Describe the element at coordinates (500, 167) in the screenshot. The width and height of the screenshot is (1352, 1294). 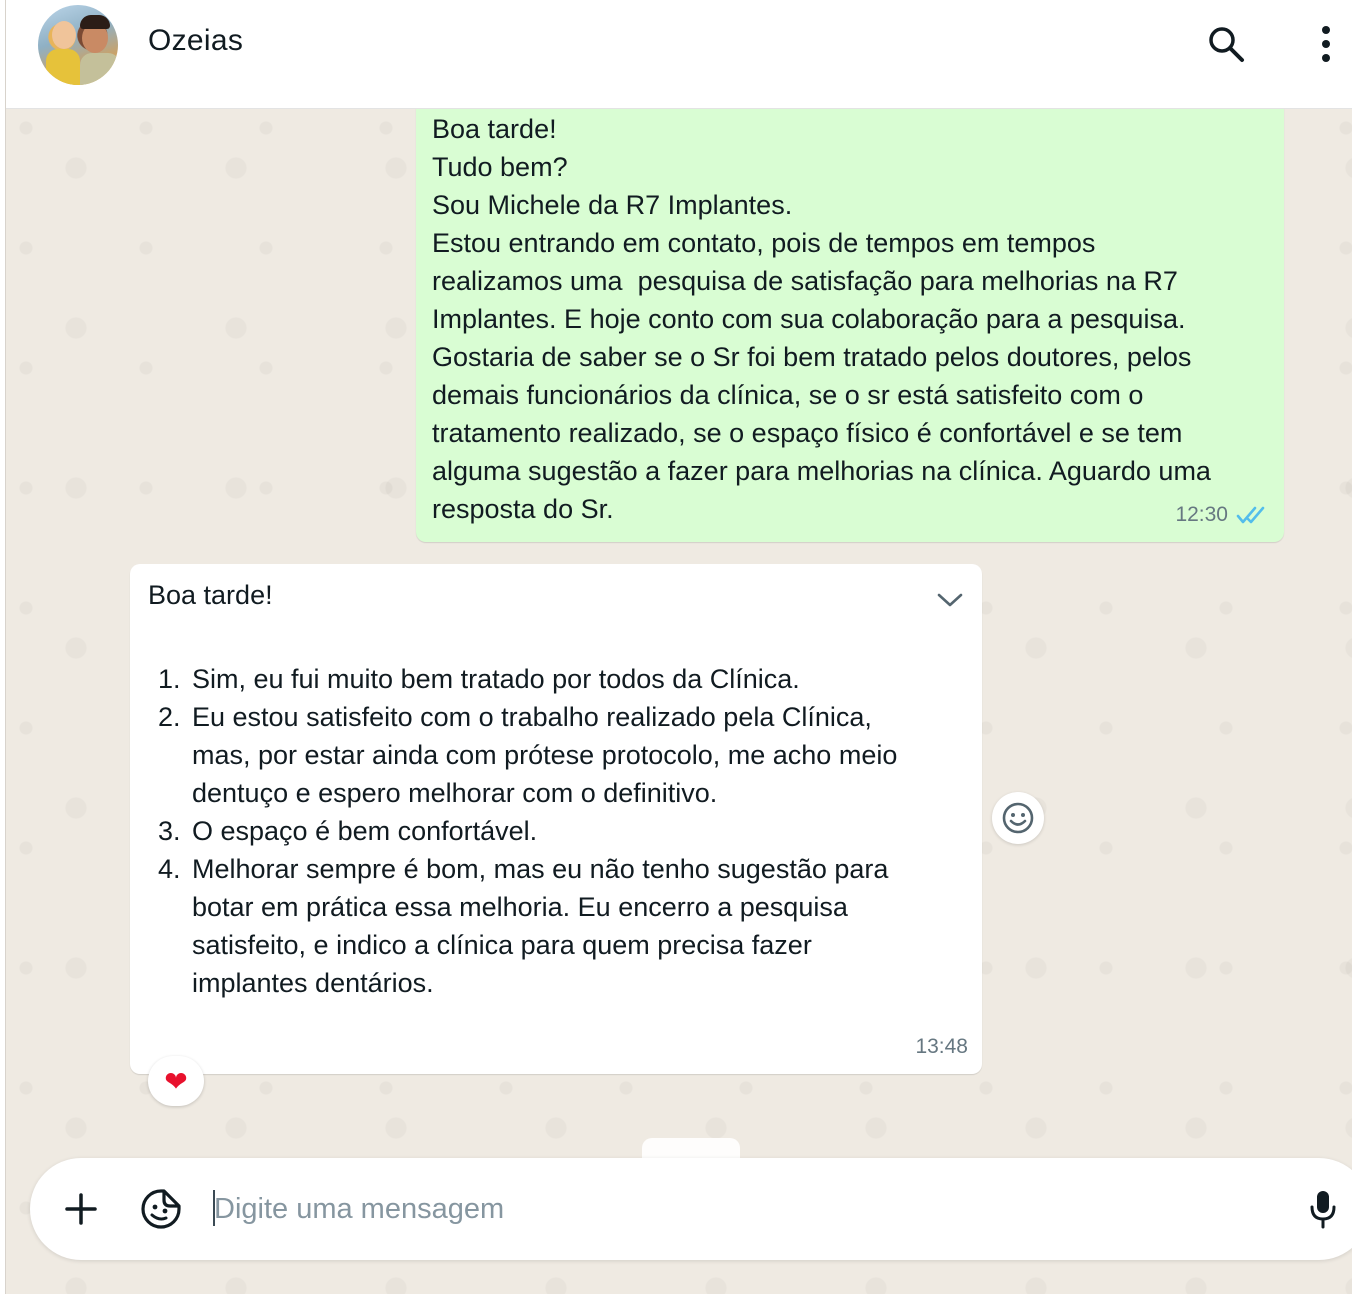
I see `outgoing-message-line: Tudo bem?` at that location.